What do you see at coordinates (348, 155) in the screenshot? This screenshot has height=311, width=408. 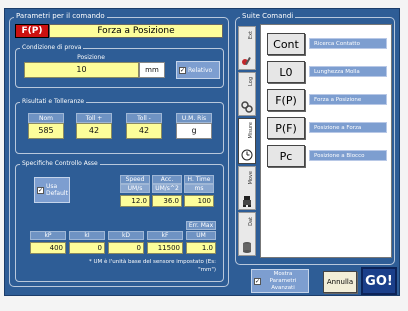 I see `command-label-pc: Posizione a Blocco` at bounding box center [348, 155].